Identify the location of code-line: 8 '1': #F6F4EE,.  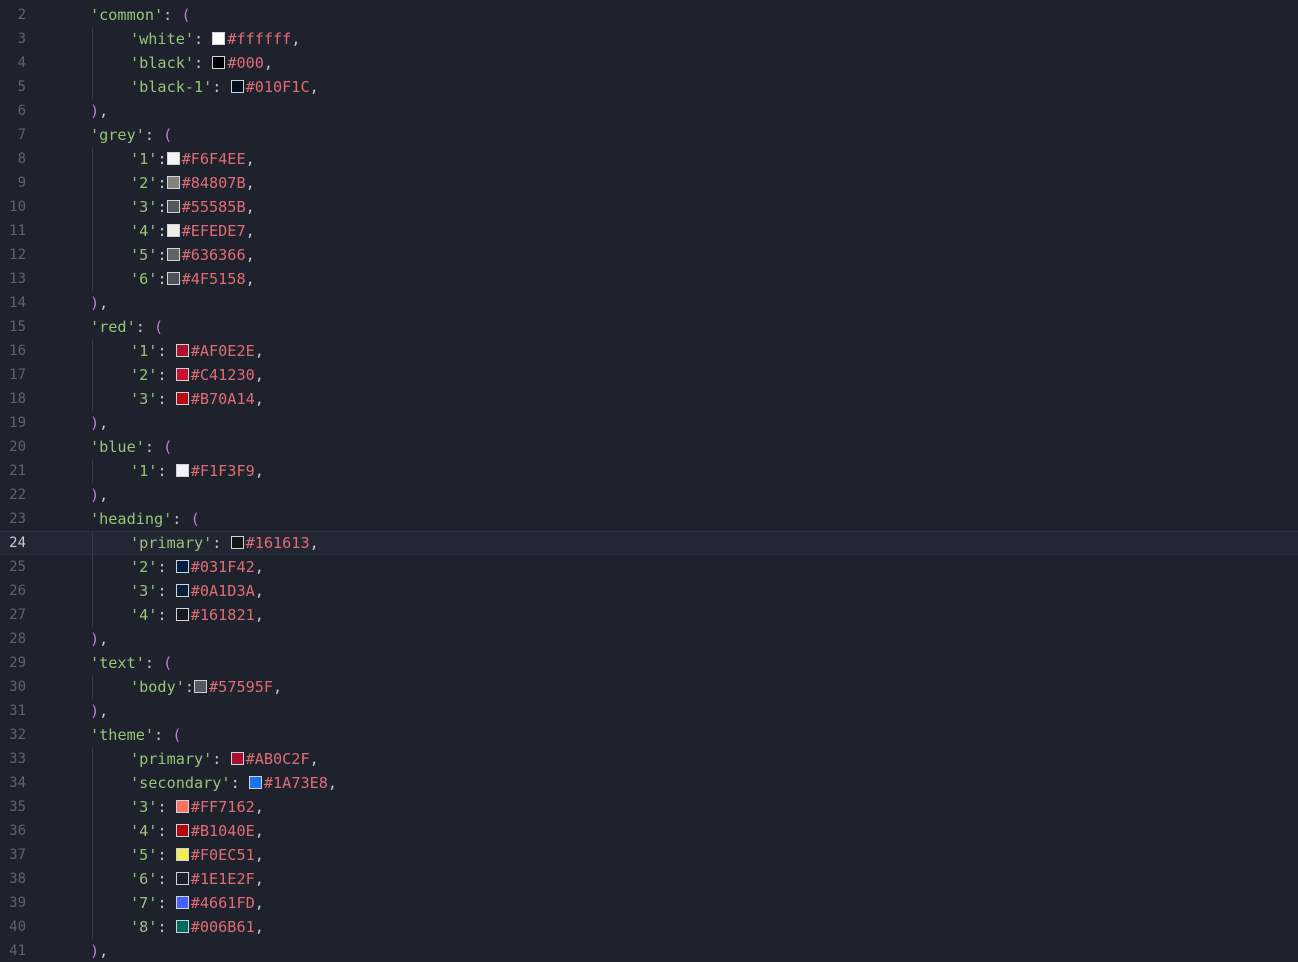
(649, 159).